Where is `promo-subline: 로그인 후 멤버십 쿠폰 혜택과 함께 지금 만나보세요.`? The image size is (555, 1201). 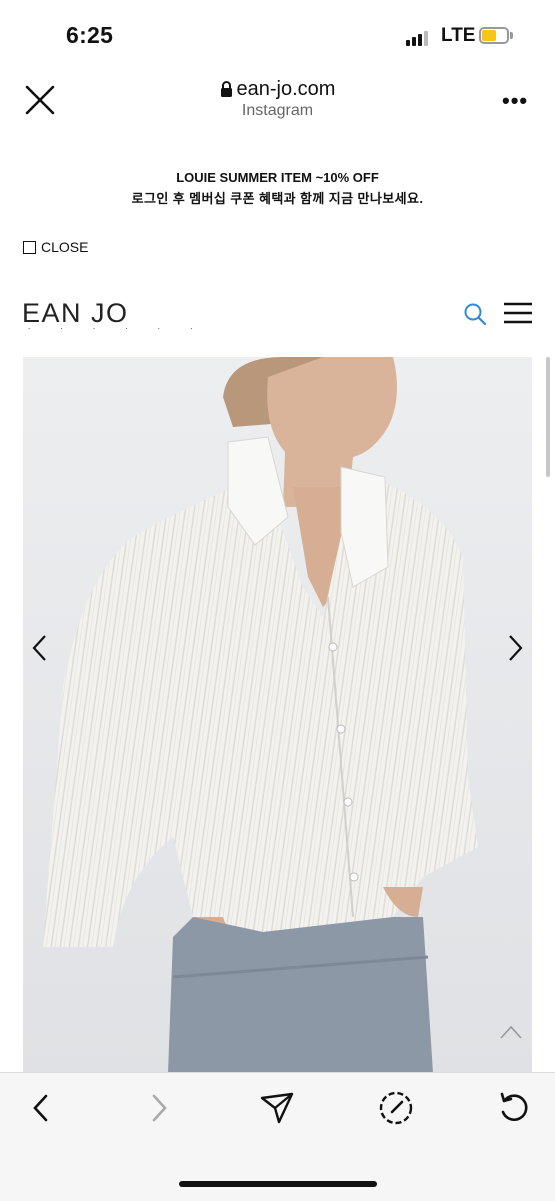
promo-subline: 로그인 후 멤버십 쿠폰 혜택과 함께 지금 만나보세요. is located at coordinates (277, 198).